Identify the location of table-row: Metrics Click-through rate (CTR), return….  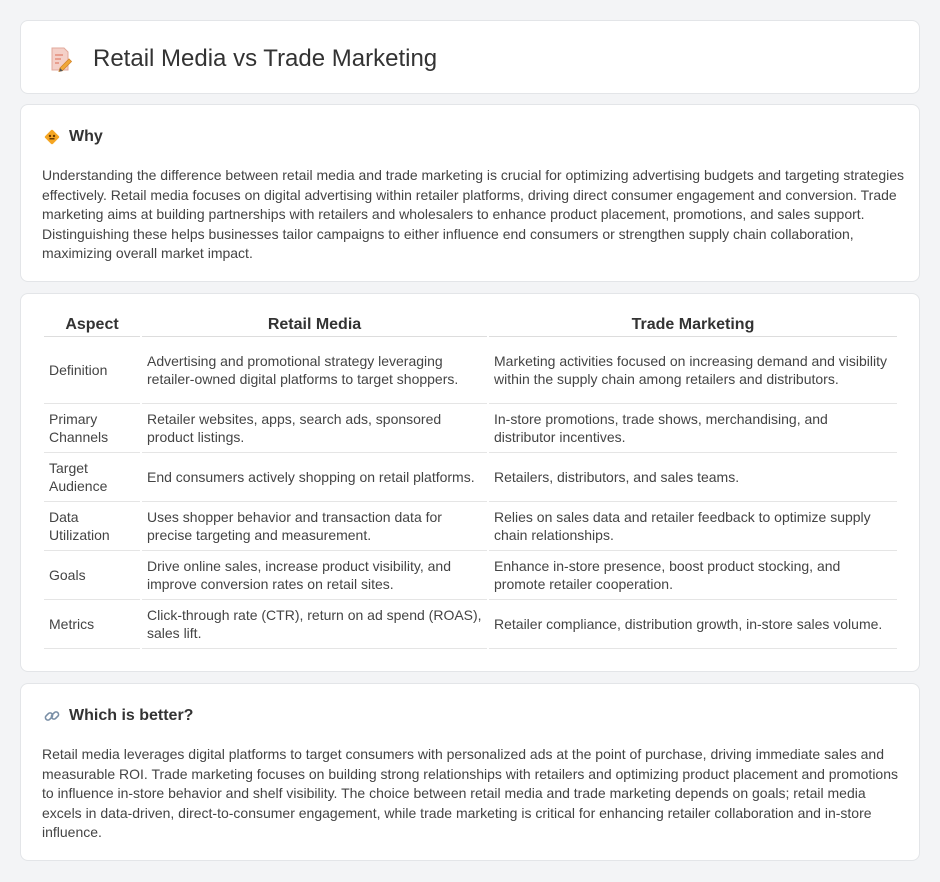
(470, 624).